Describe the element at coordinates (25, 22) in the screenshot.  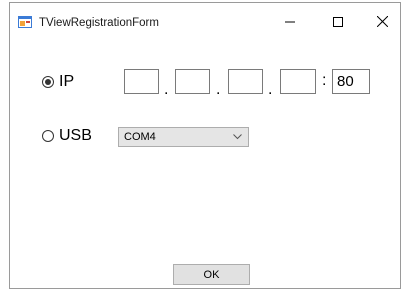
I see `form-app-icon` at that location.